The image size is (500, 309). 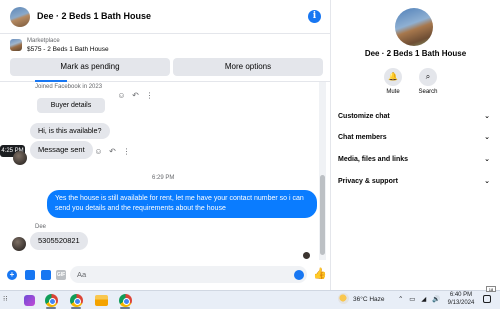 What do you see at coordinates (420, 299) in the screenshot?
I see `system-tray-icons: ⌃ ▭ ◢ 🔊` at bounding box center [420, 299].